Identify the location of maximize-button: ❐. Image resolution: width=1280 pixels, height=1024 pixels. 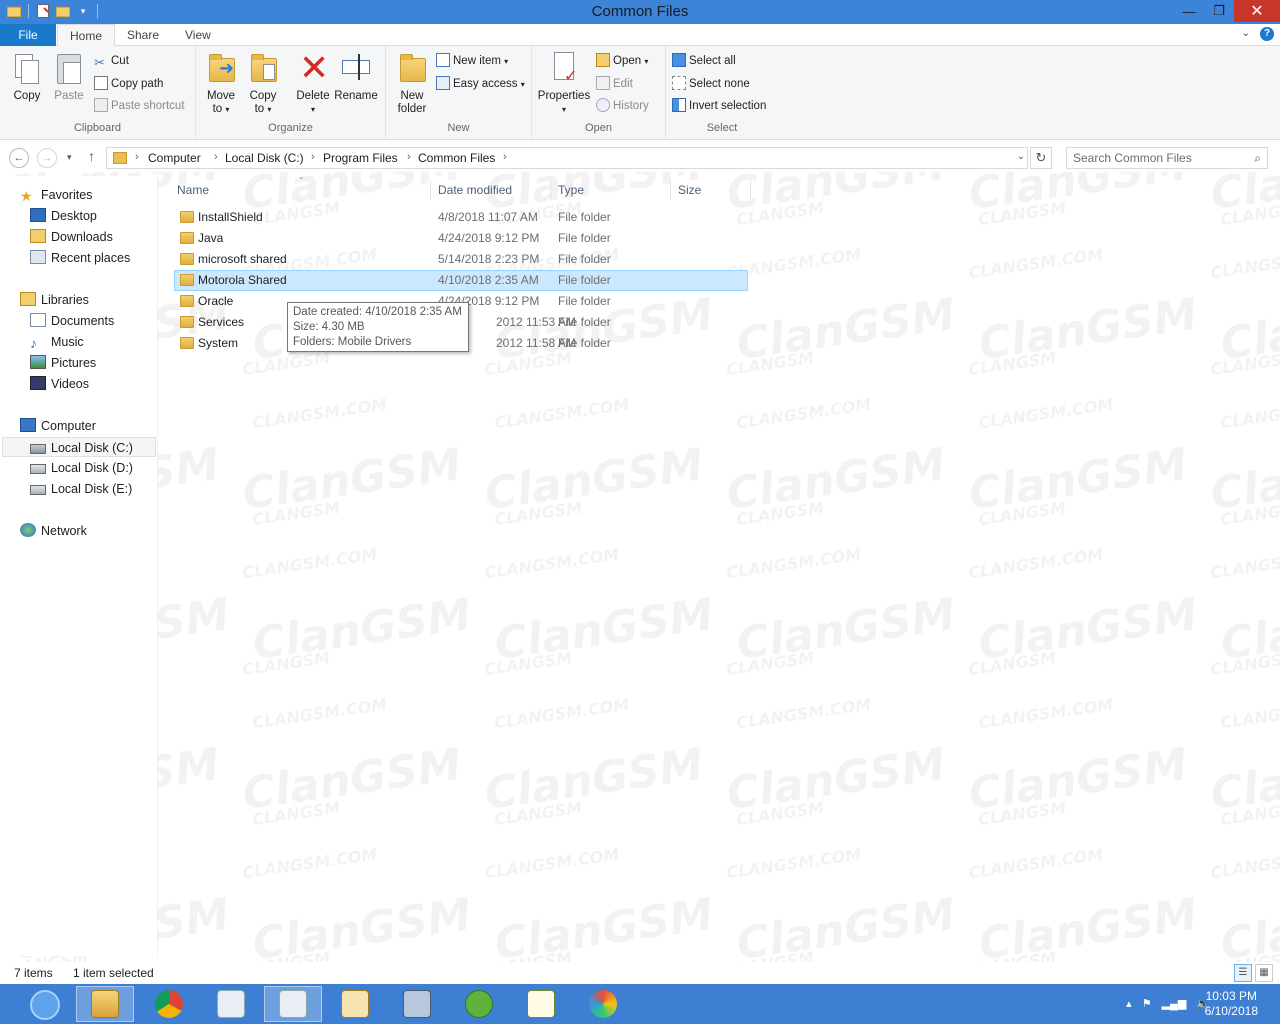
(1219, 11).